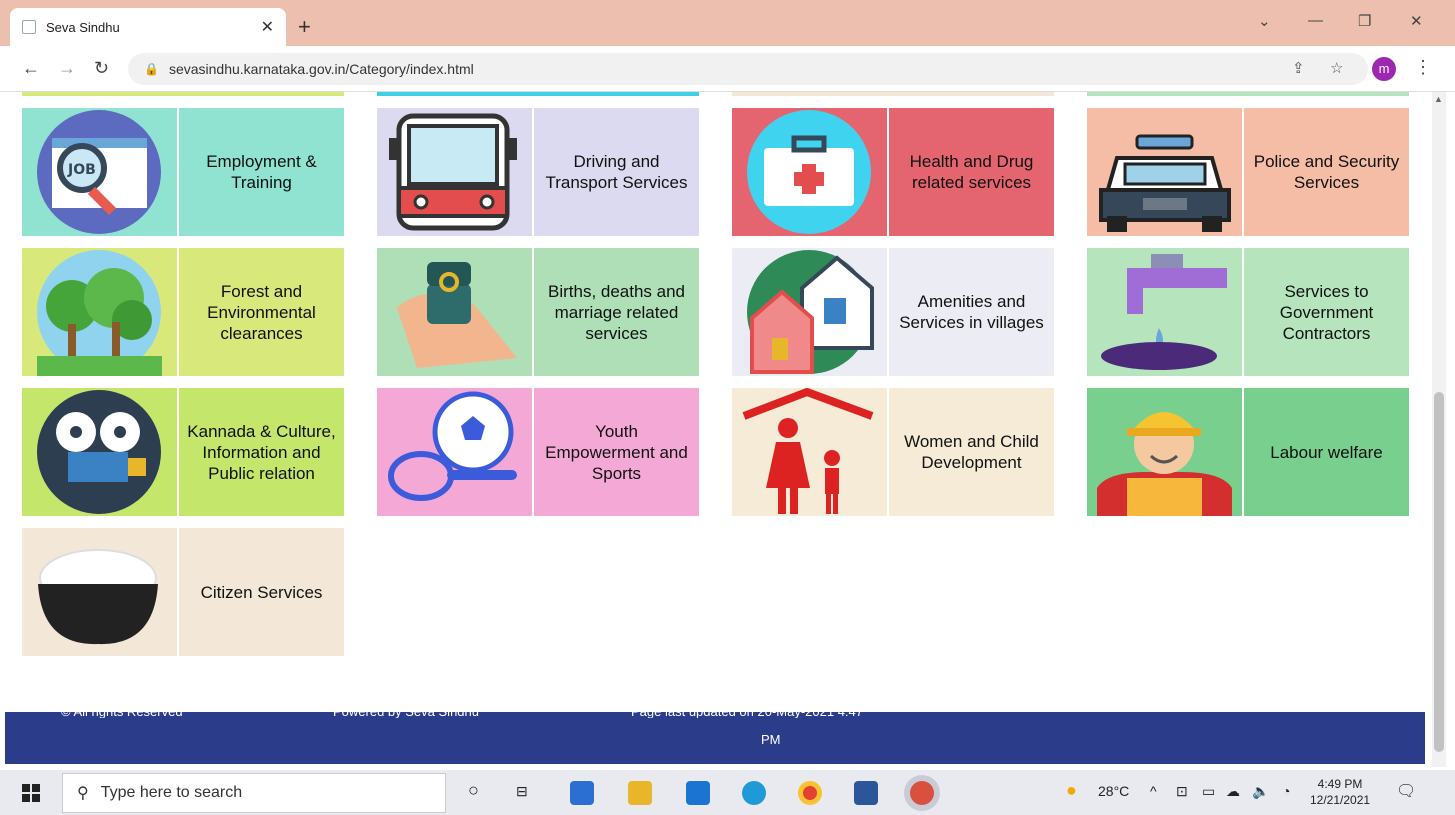 This screenshot has width=1455, height=815. I want to click on category-card: Youth Empowerment and Sports, so click(538, 452).